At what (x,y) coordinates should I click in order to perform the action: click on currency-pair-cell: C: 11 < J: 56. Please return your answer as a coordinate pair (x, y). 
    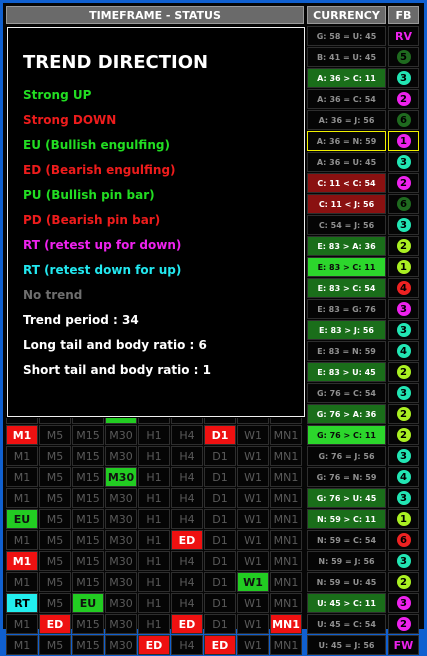
    Looking at the image, I should click on (346, 204).